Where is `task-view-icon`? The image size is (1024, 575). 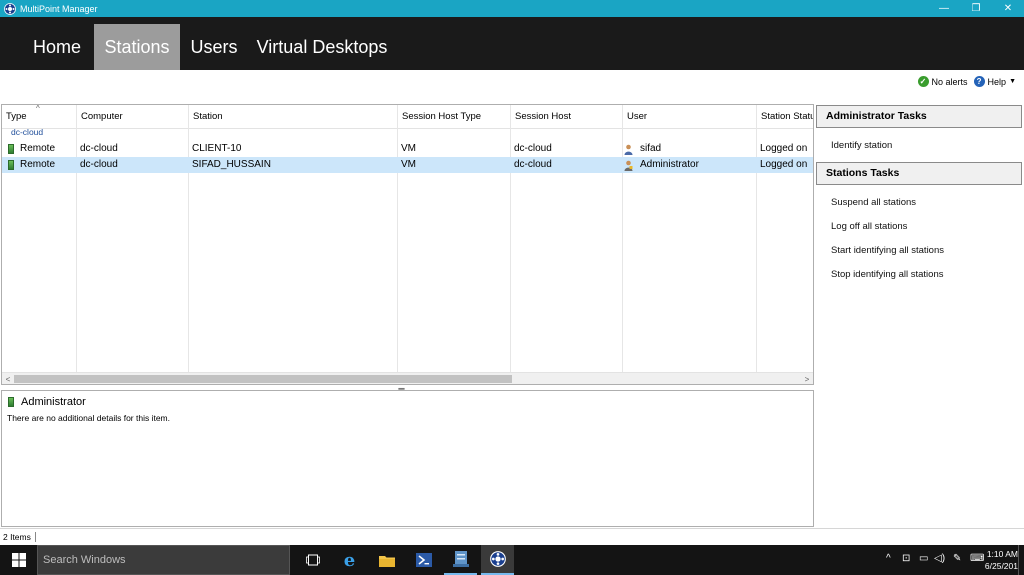 task-view-icon is located at coordinates (312, 560).